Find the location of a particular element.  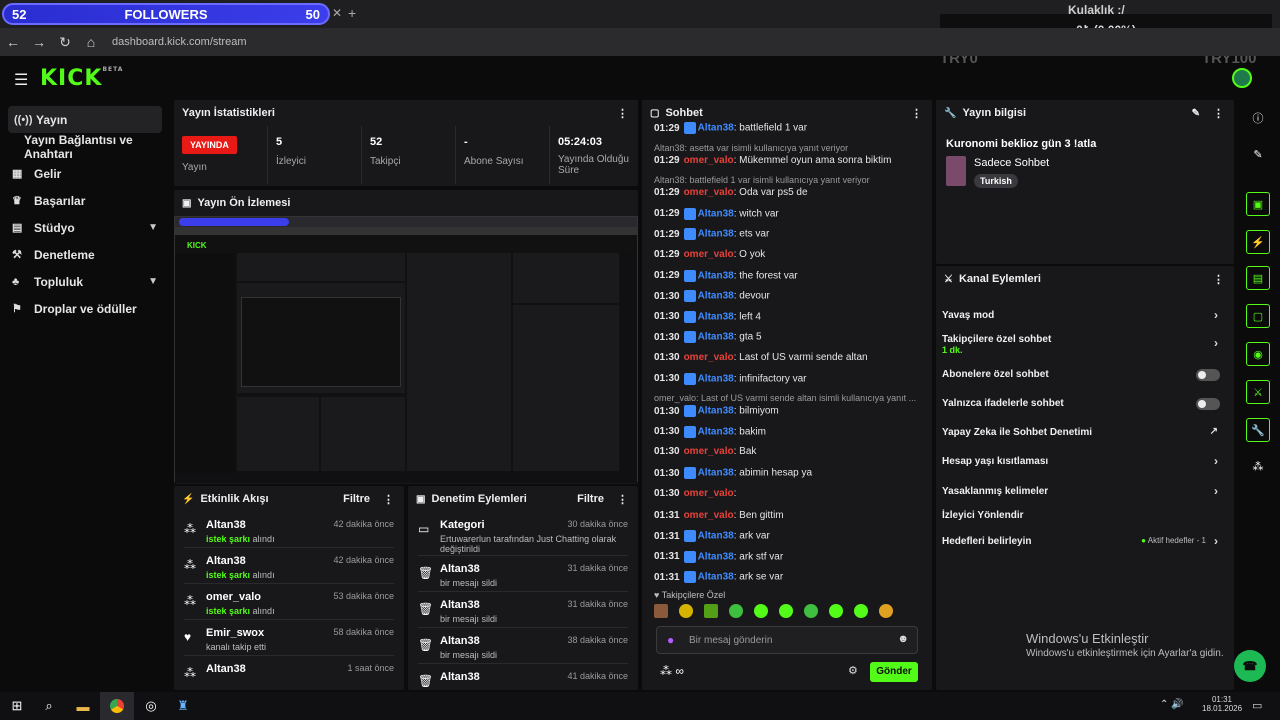

chat-message: 01:31 Altan38: ark var is located at coordinates (712, 536).